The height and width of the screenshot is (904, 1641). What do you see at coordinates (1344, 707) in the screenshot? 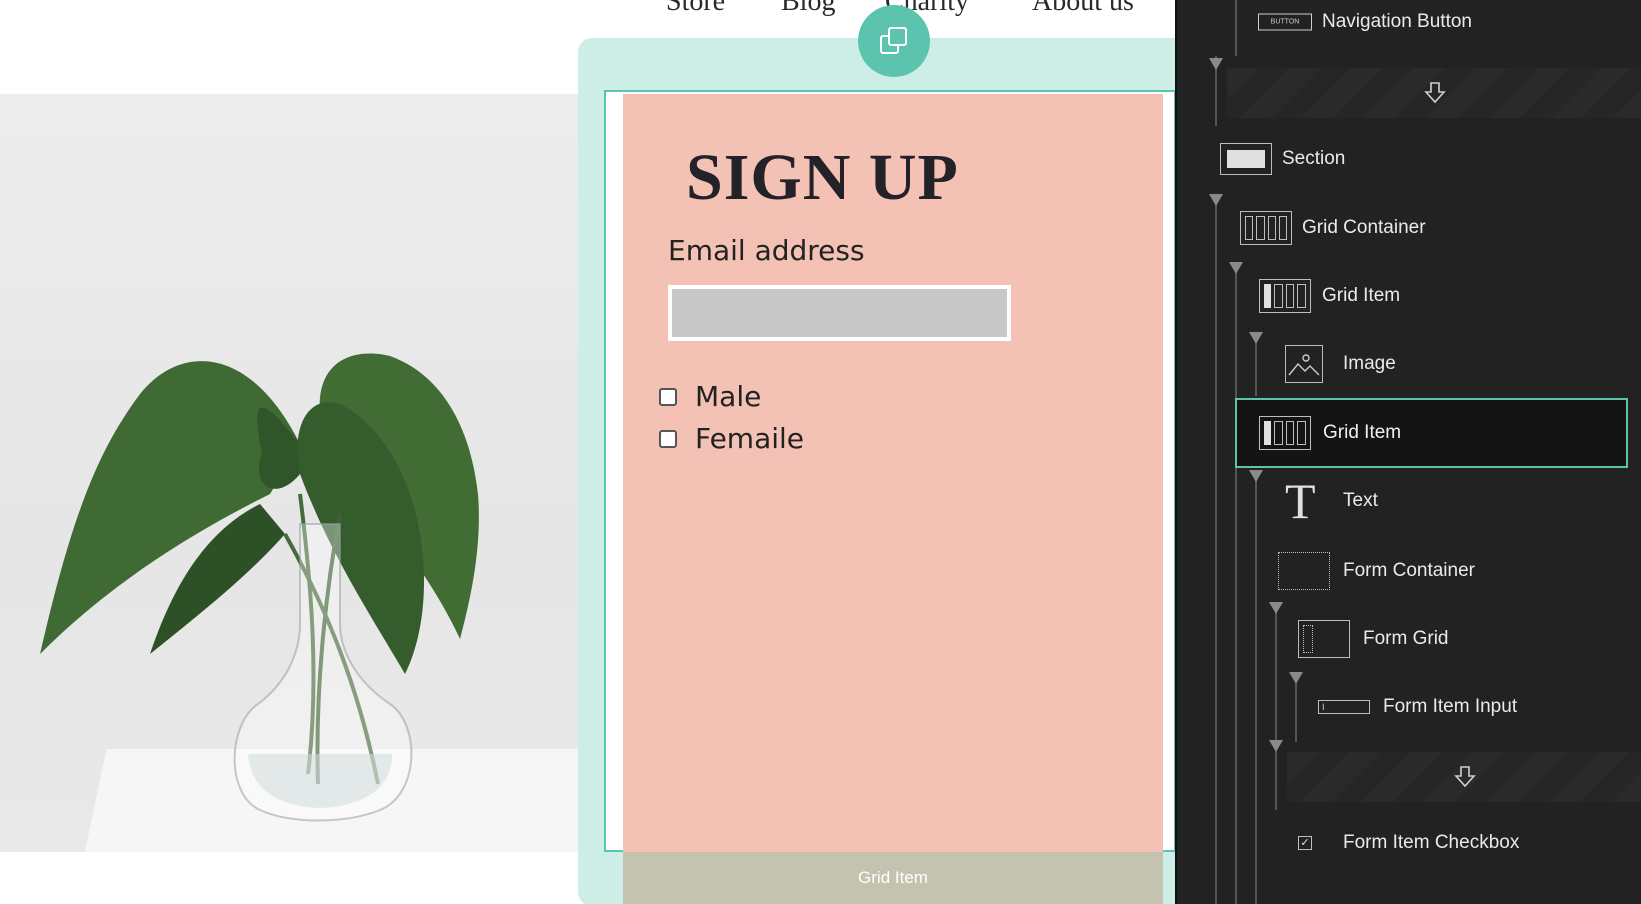
I see `form-input-icon: I` at bounding box center [1344, 707].